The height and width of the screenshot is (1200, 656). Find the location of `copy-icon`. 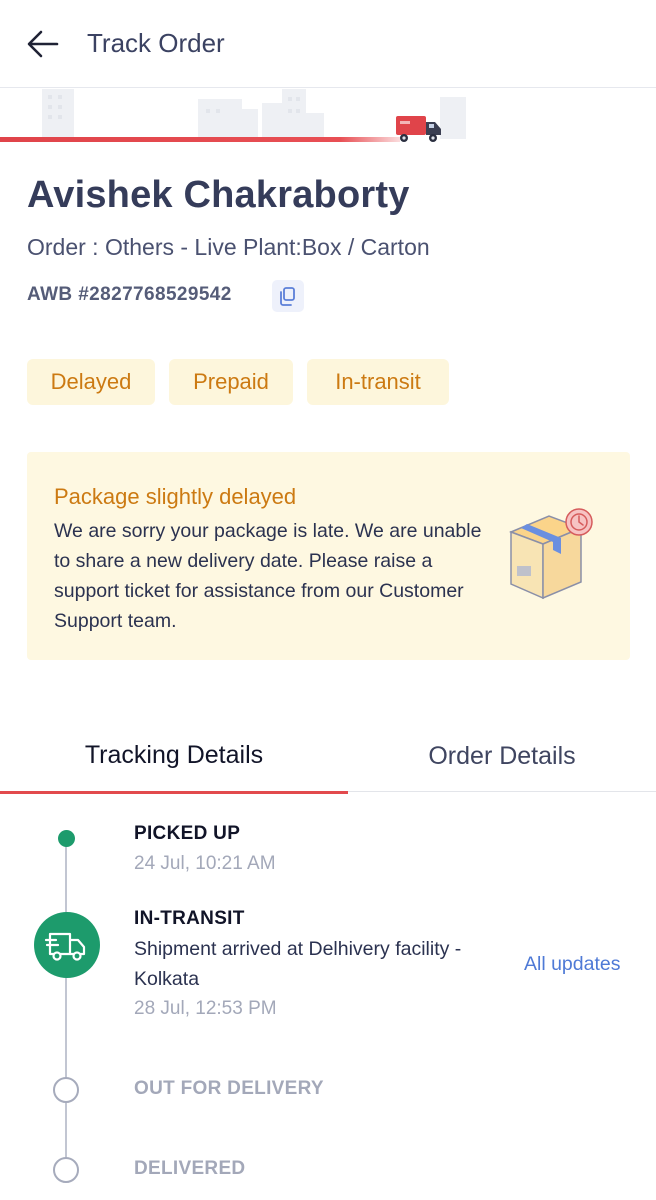

copy-icon is located at coordinates (287, 296).